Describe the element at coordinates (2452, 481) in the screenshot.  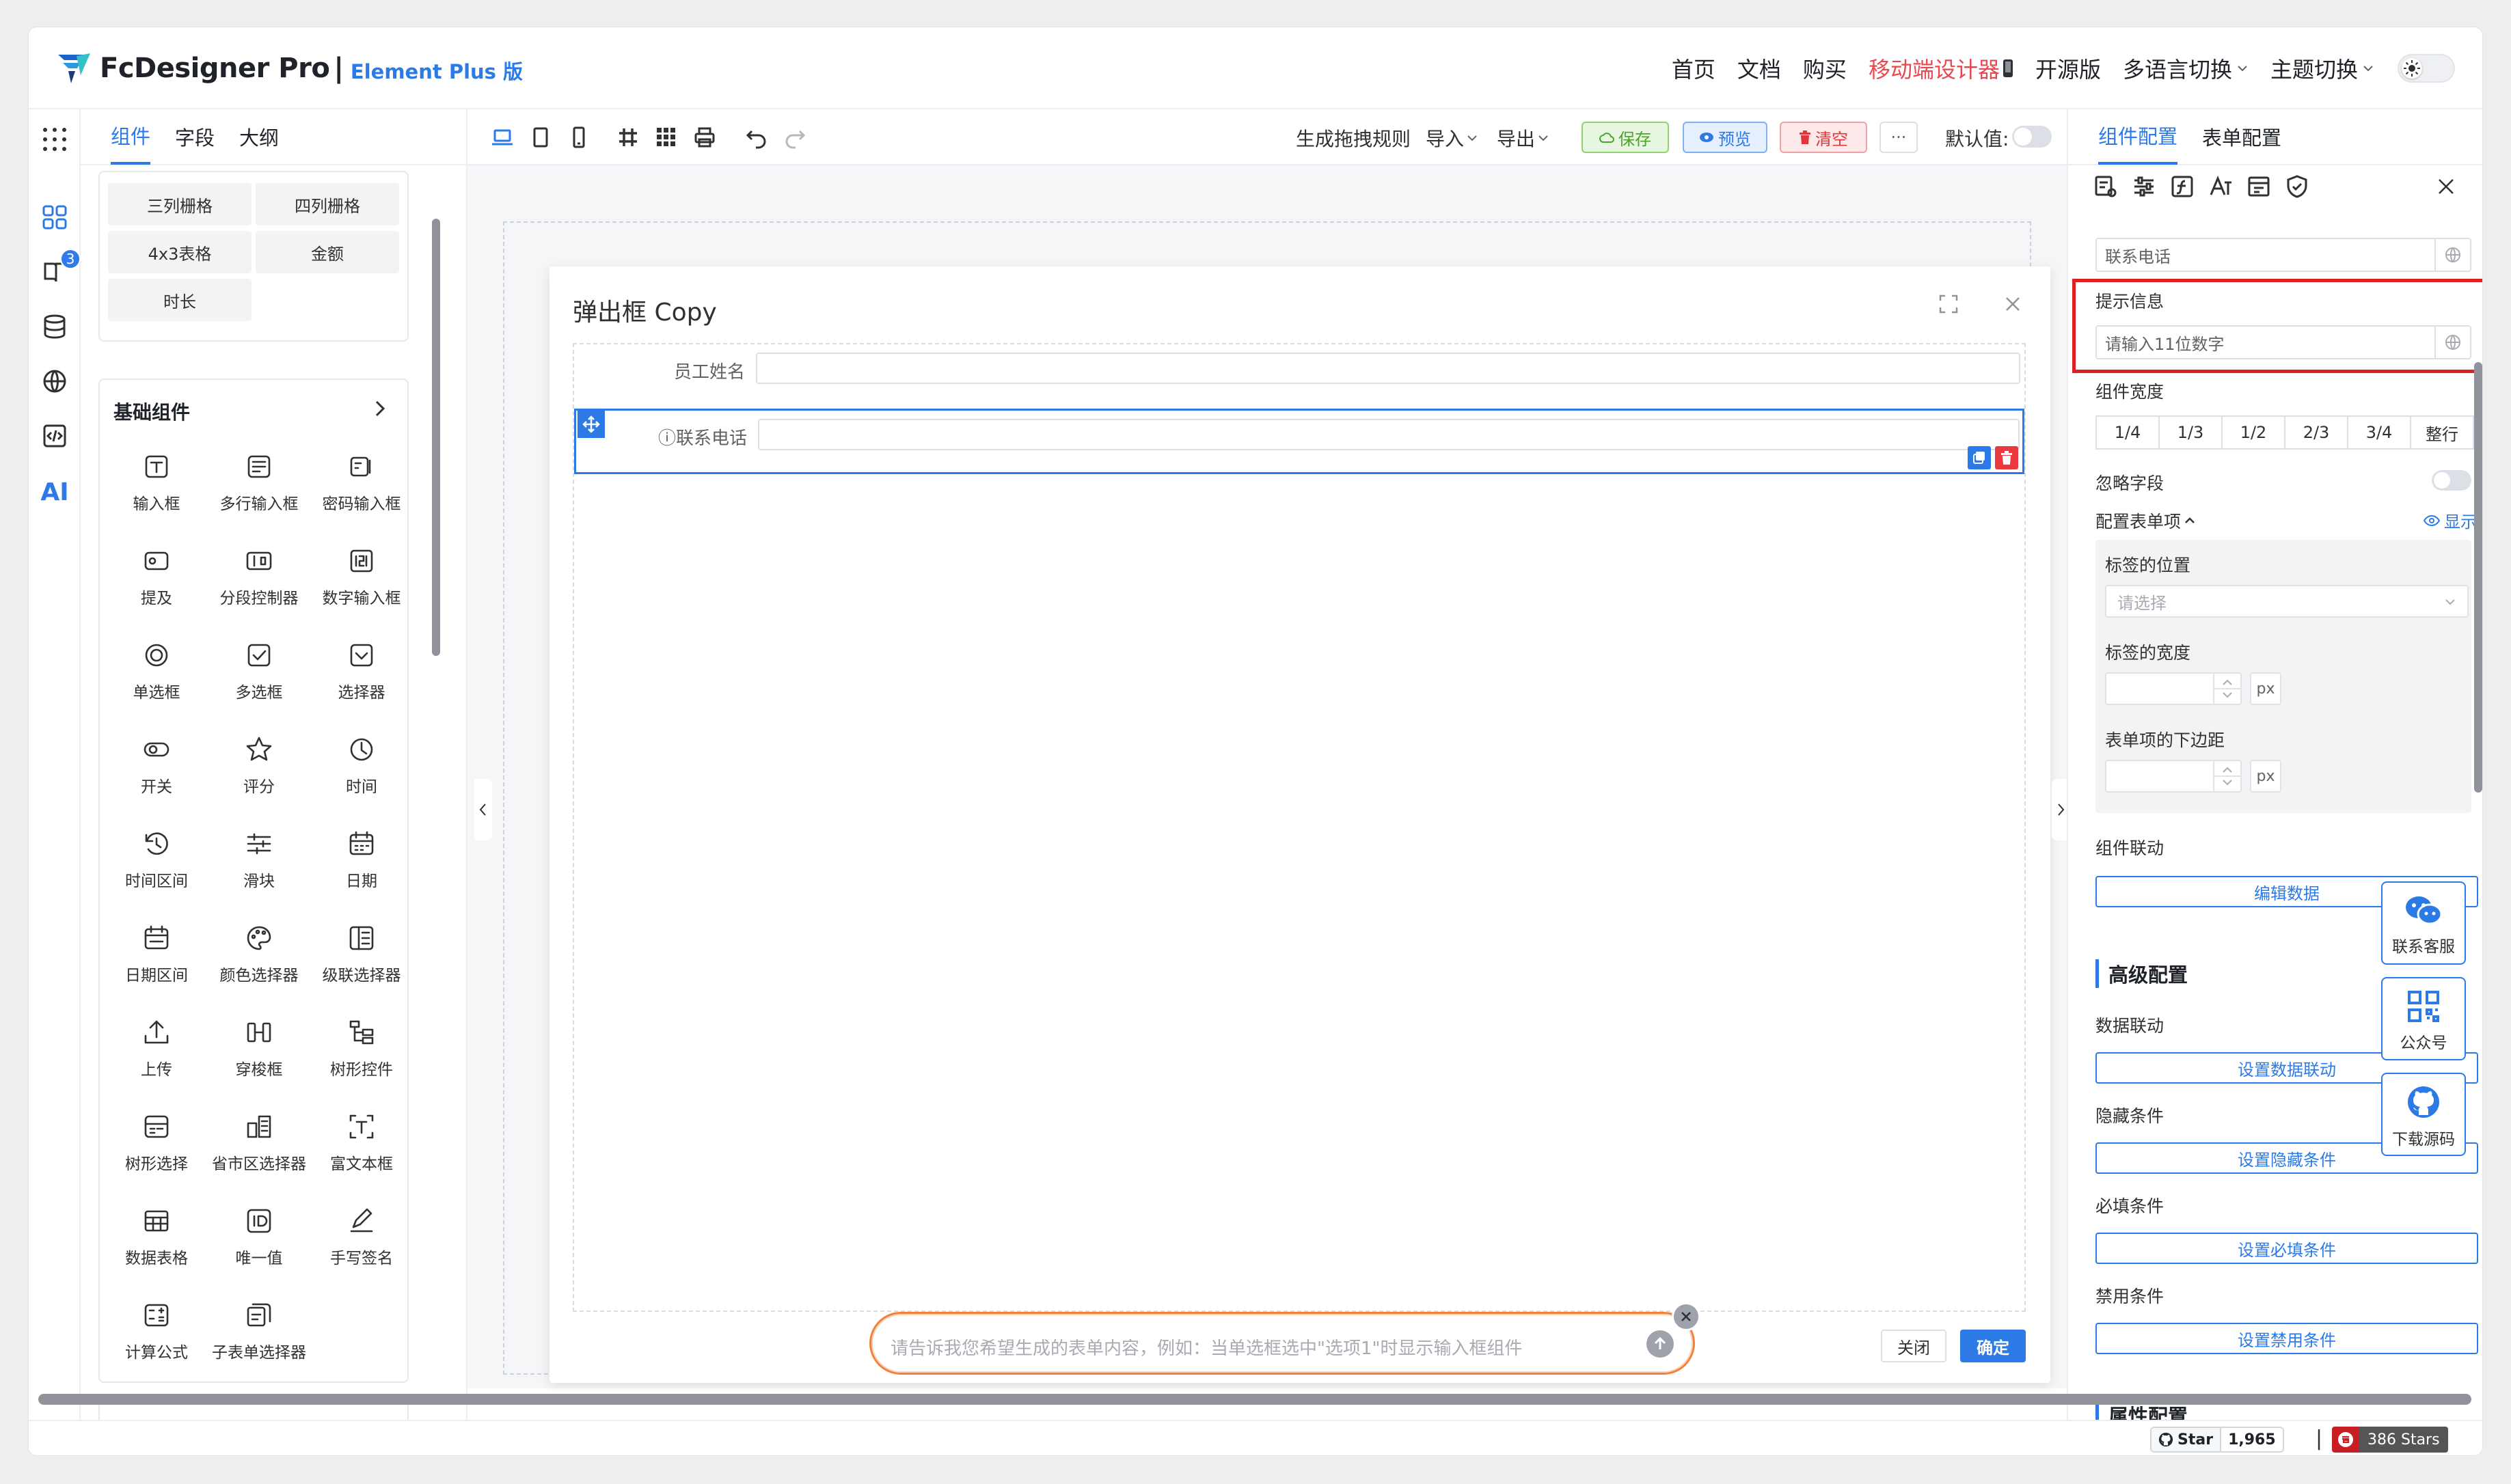
I see `ignore-field-switch` at that location.